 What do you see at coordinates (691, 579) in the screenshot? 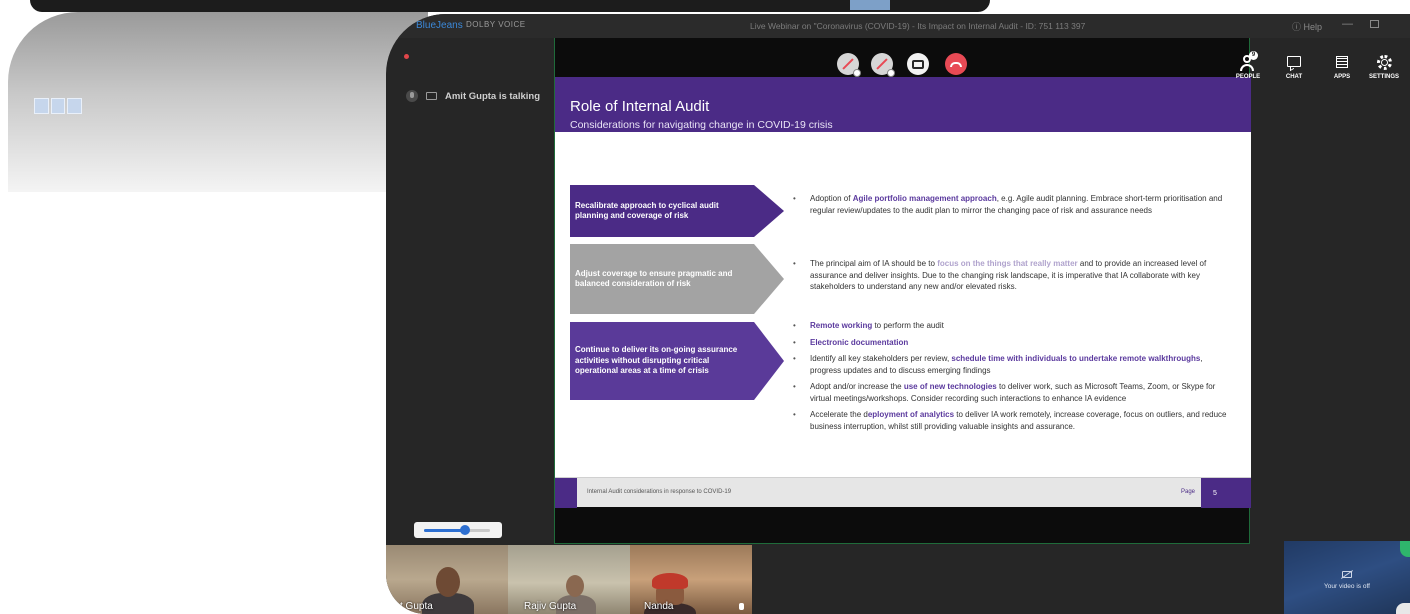
I see `participant-tile: Nanda` at bounding box center [691, 579].